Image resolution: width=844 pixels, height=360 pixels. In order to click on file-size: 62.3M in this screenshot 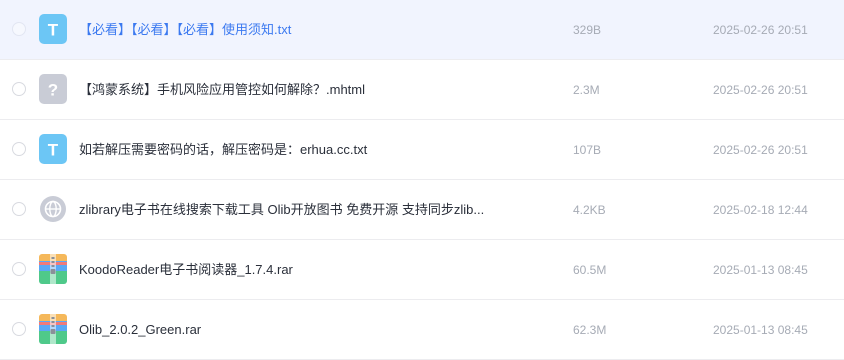, I will do `click(590, 330)`.